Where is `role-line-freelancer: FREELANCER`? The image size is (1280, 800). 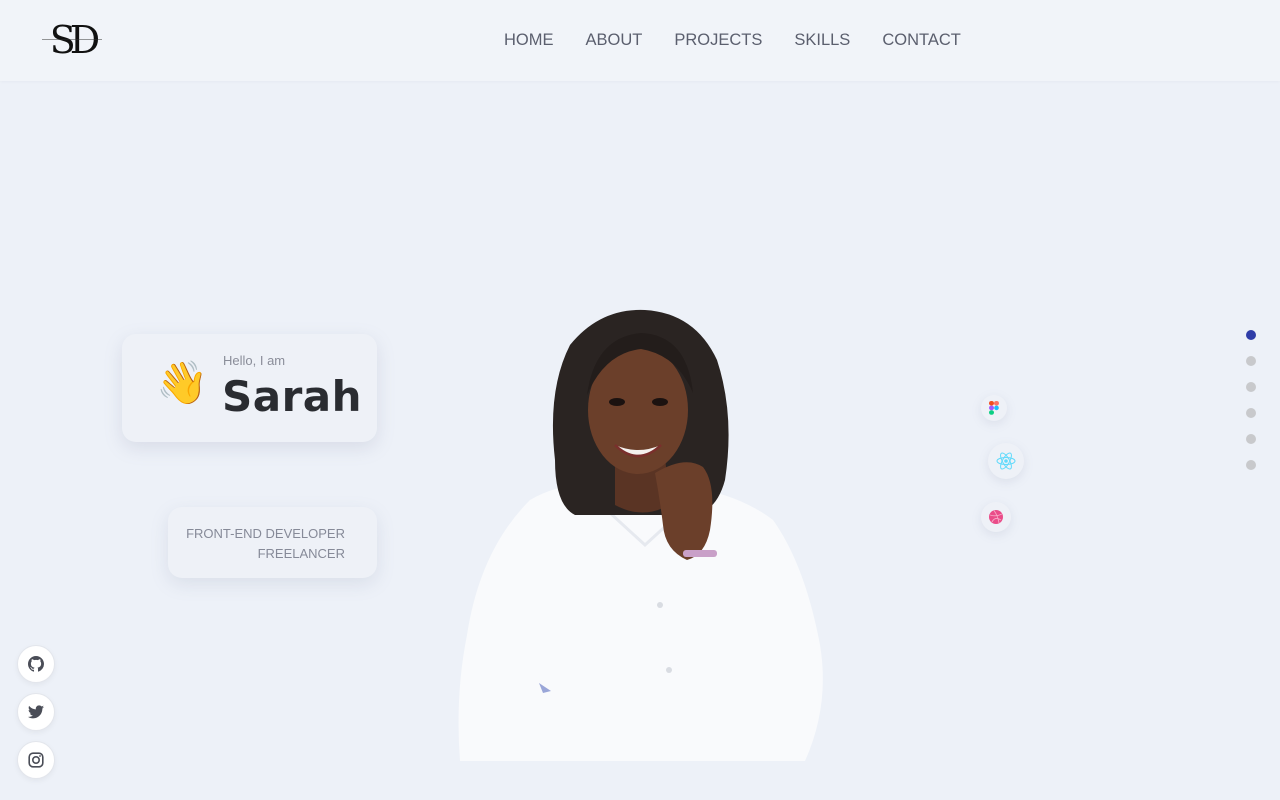 role-line-freelancer: FREELANCER is located at coordinates (301, 553).